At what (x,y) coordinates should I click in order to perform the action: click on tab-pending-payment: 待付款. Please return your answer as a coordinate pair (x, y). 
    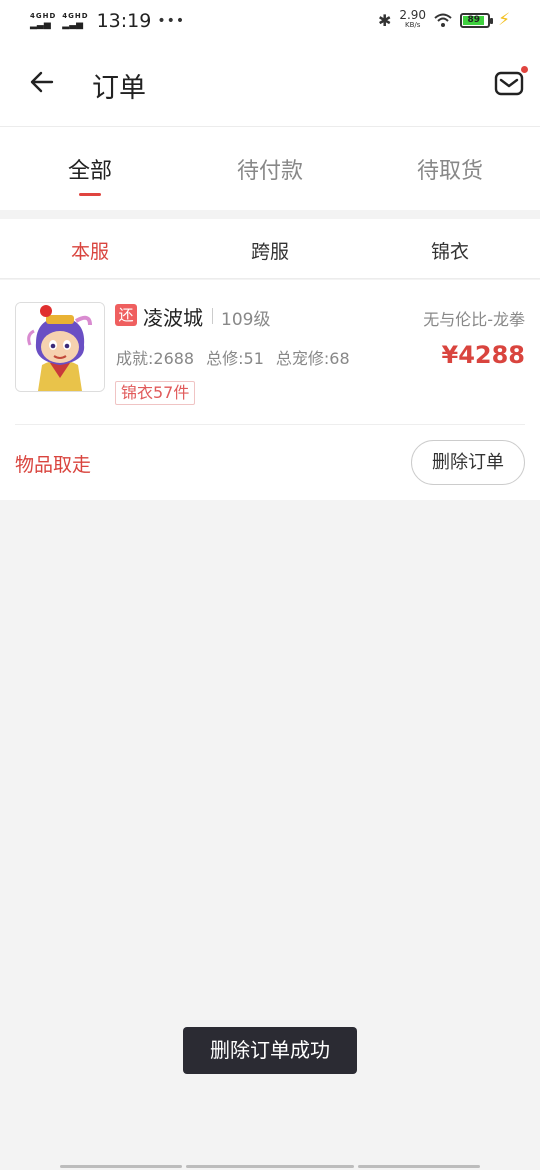
    Looking at the image, I should click on (270, 168).